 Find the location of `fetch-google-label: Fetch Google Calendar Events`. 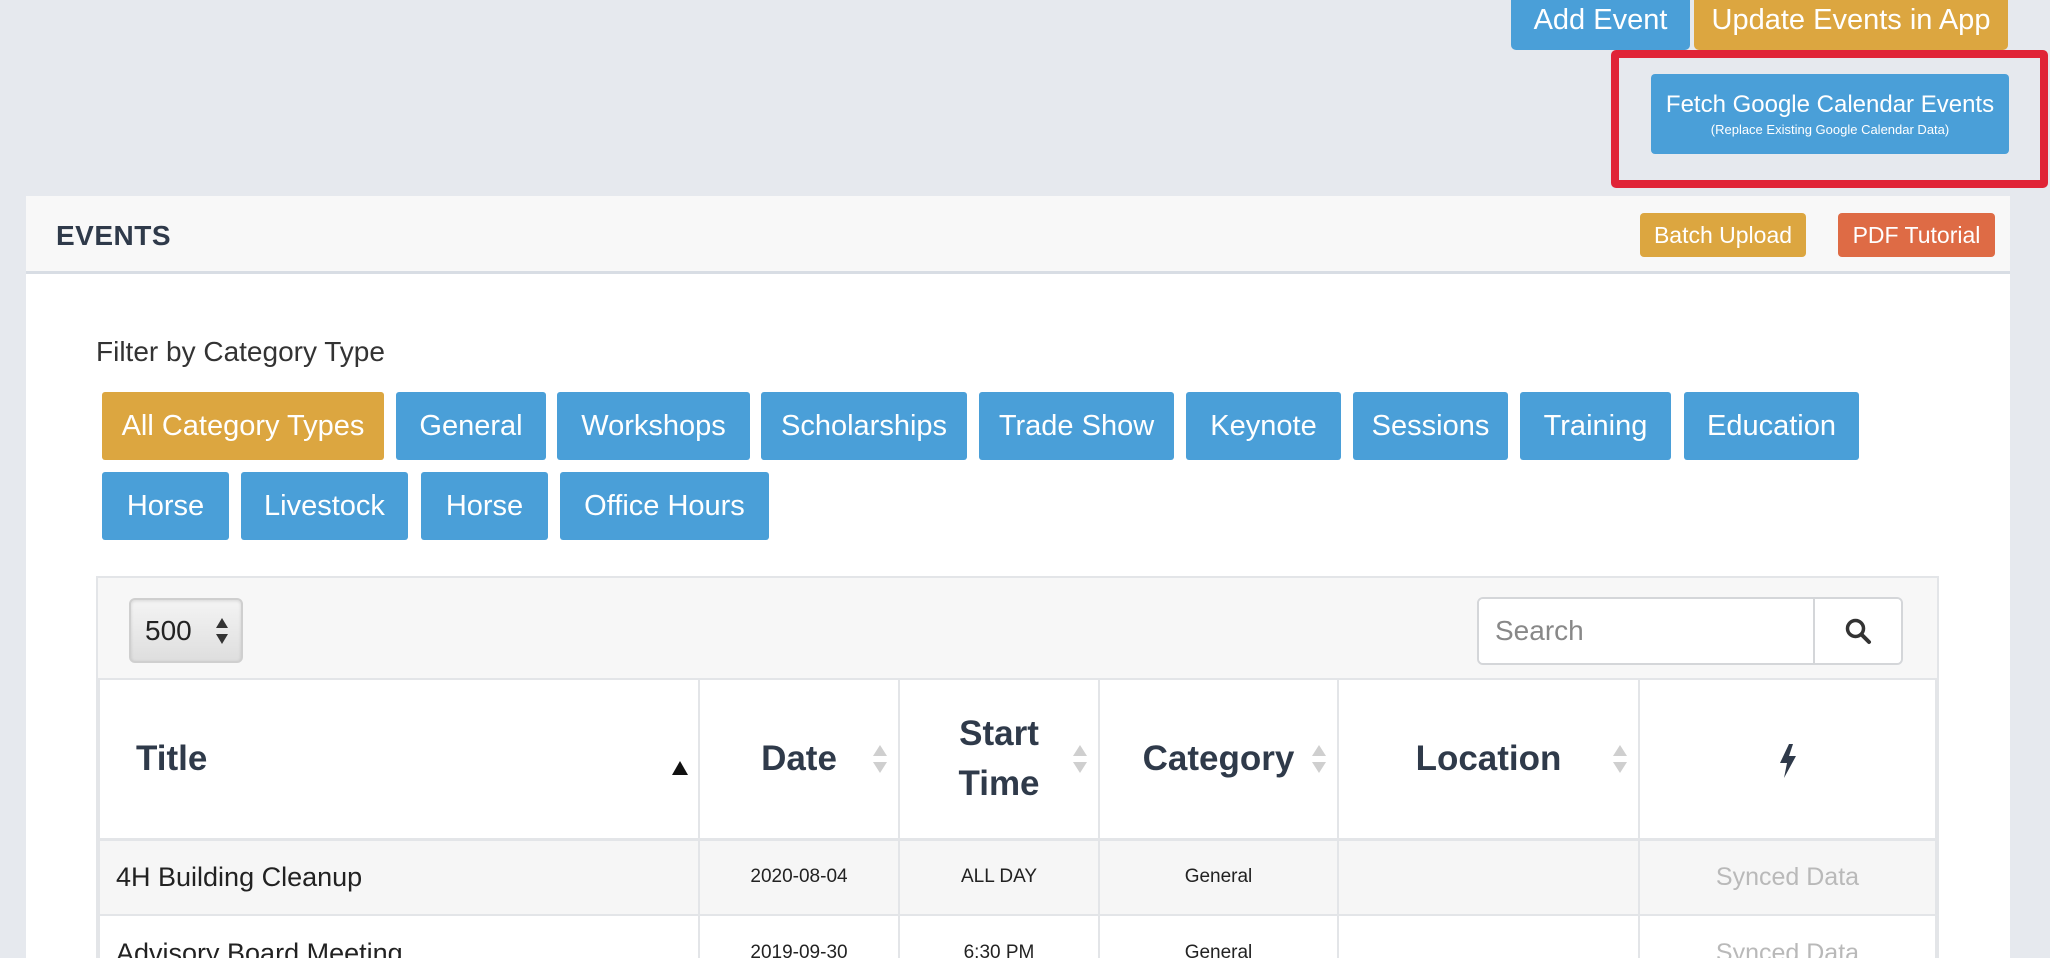

fetch-google-label: Fetch Google Calendar Events is located at coordinates (1830, 104).